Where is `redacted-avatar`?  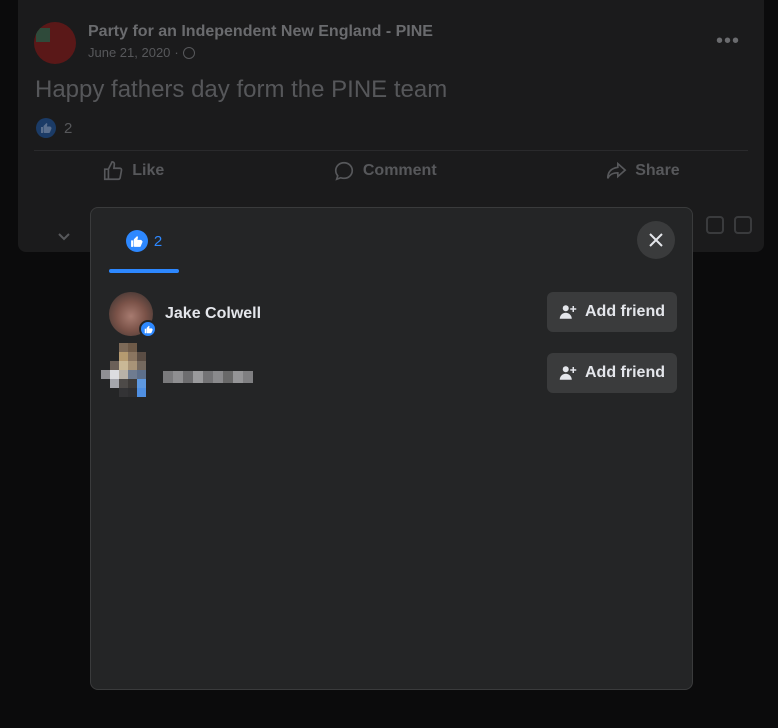
redacted-avatar is located at coordinates (129, 371).